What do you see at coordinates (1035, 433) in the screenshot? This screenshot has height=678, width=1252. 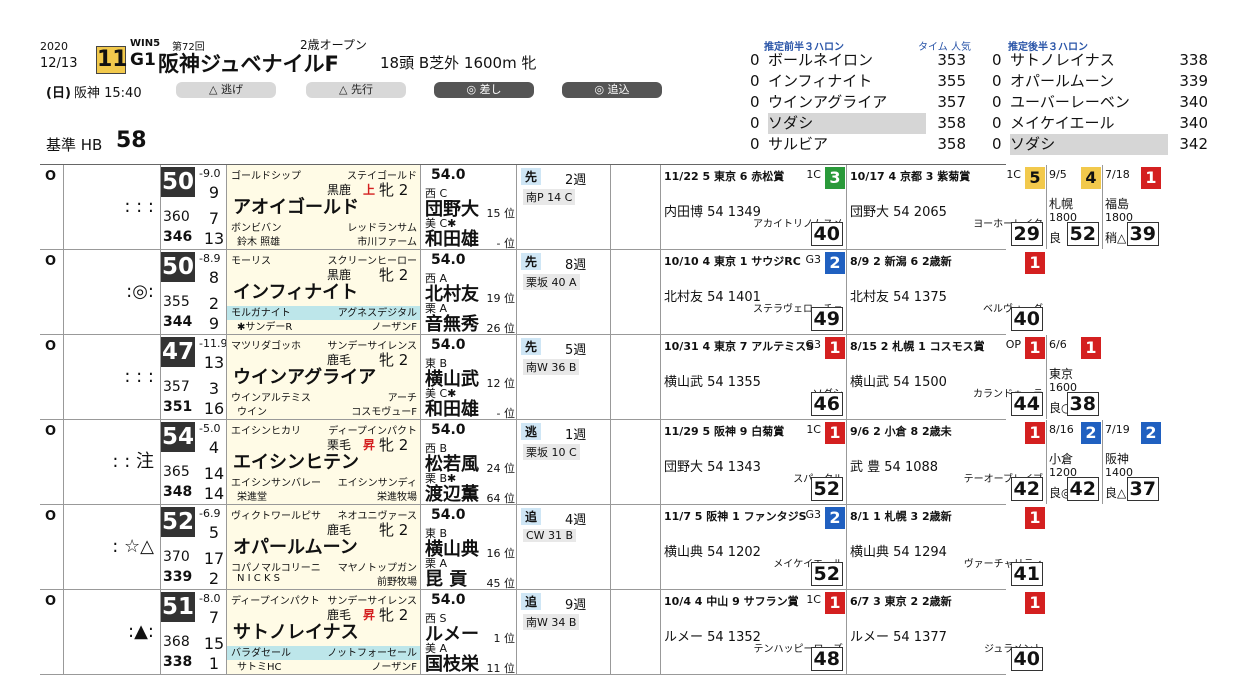 I see `past-race-finish: 1` at bounding box center [1035, 433].